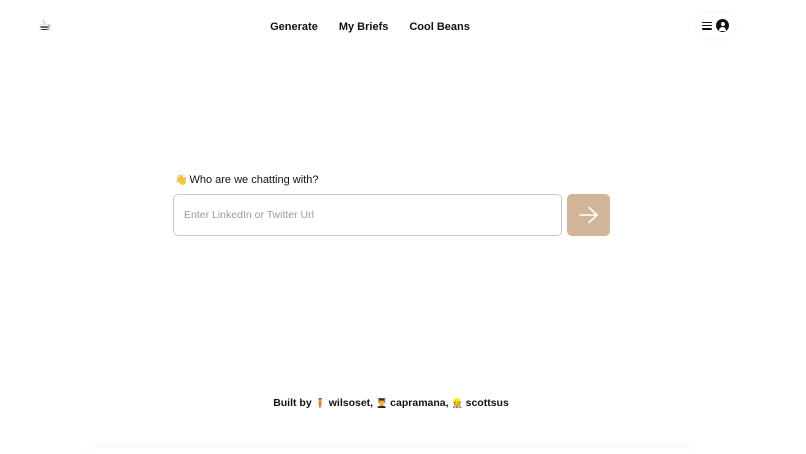 This screenshot has height=454, width=806. Describe the element at coordinates (367, 215) in the screenshot. I see `profile-url-input` at that location.